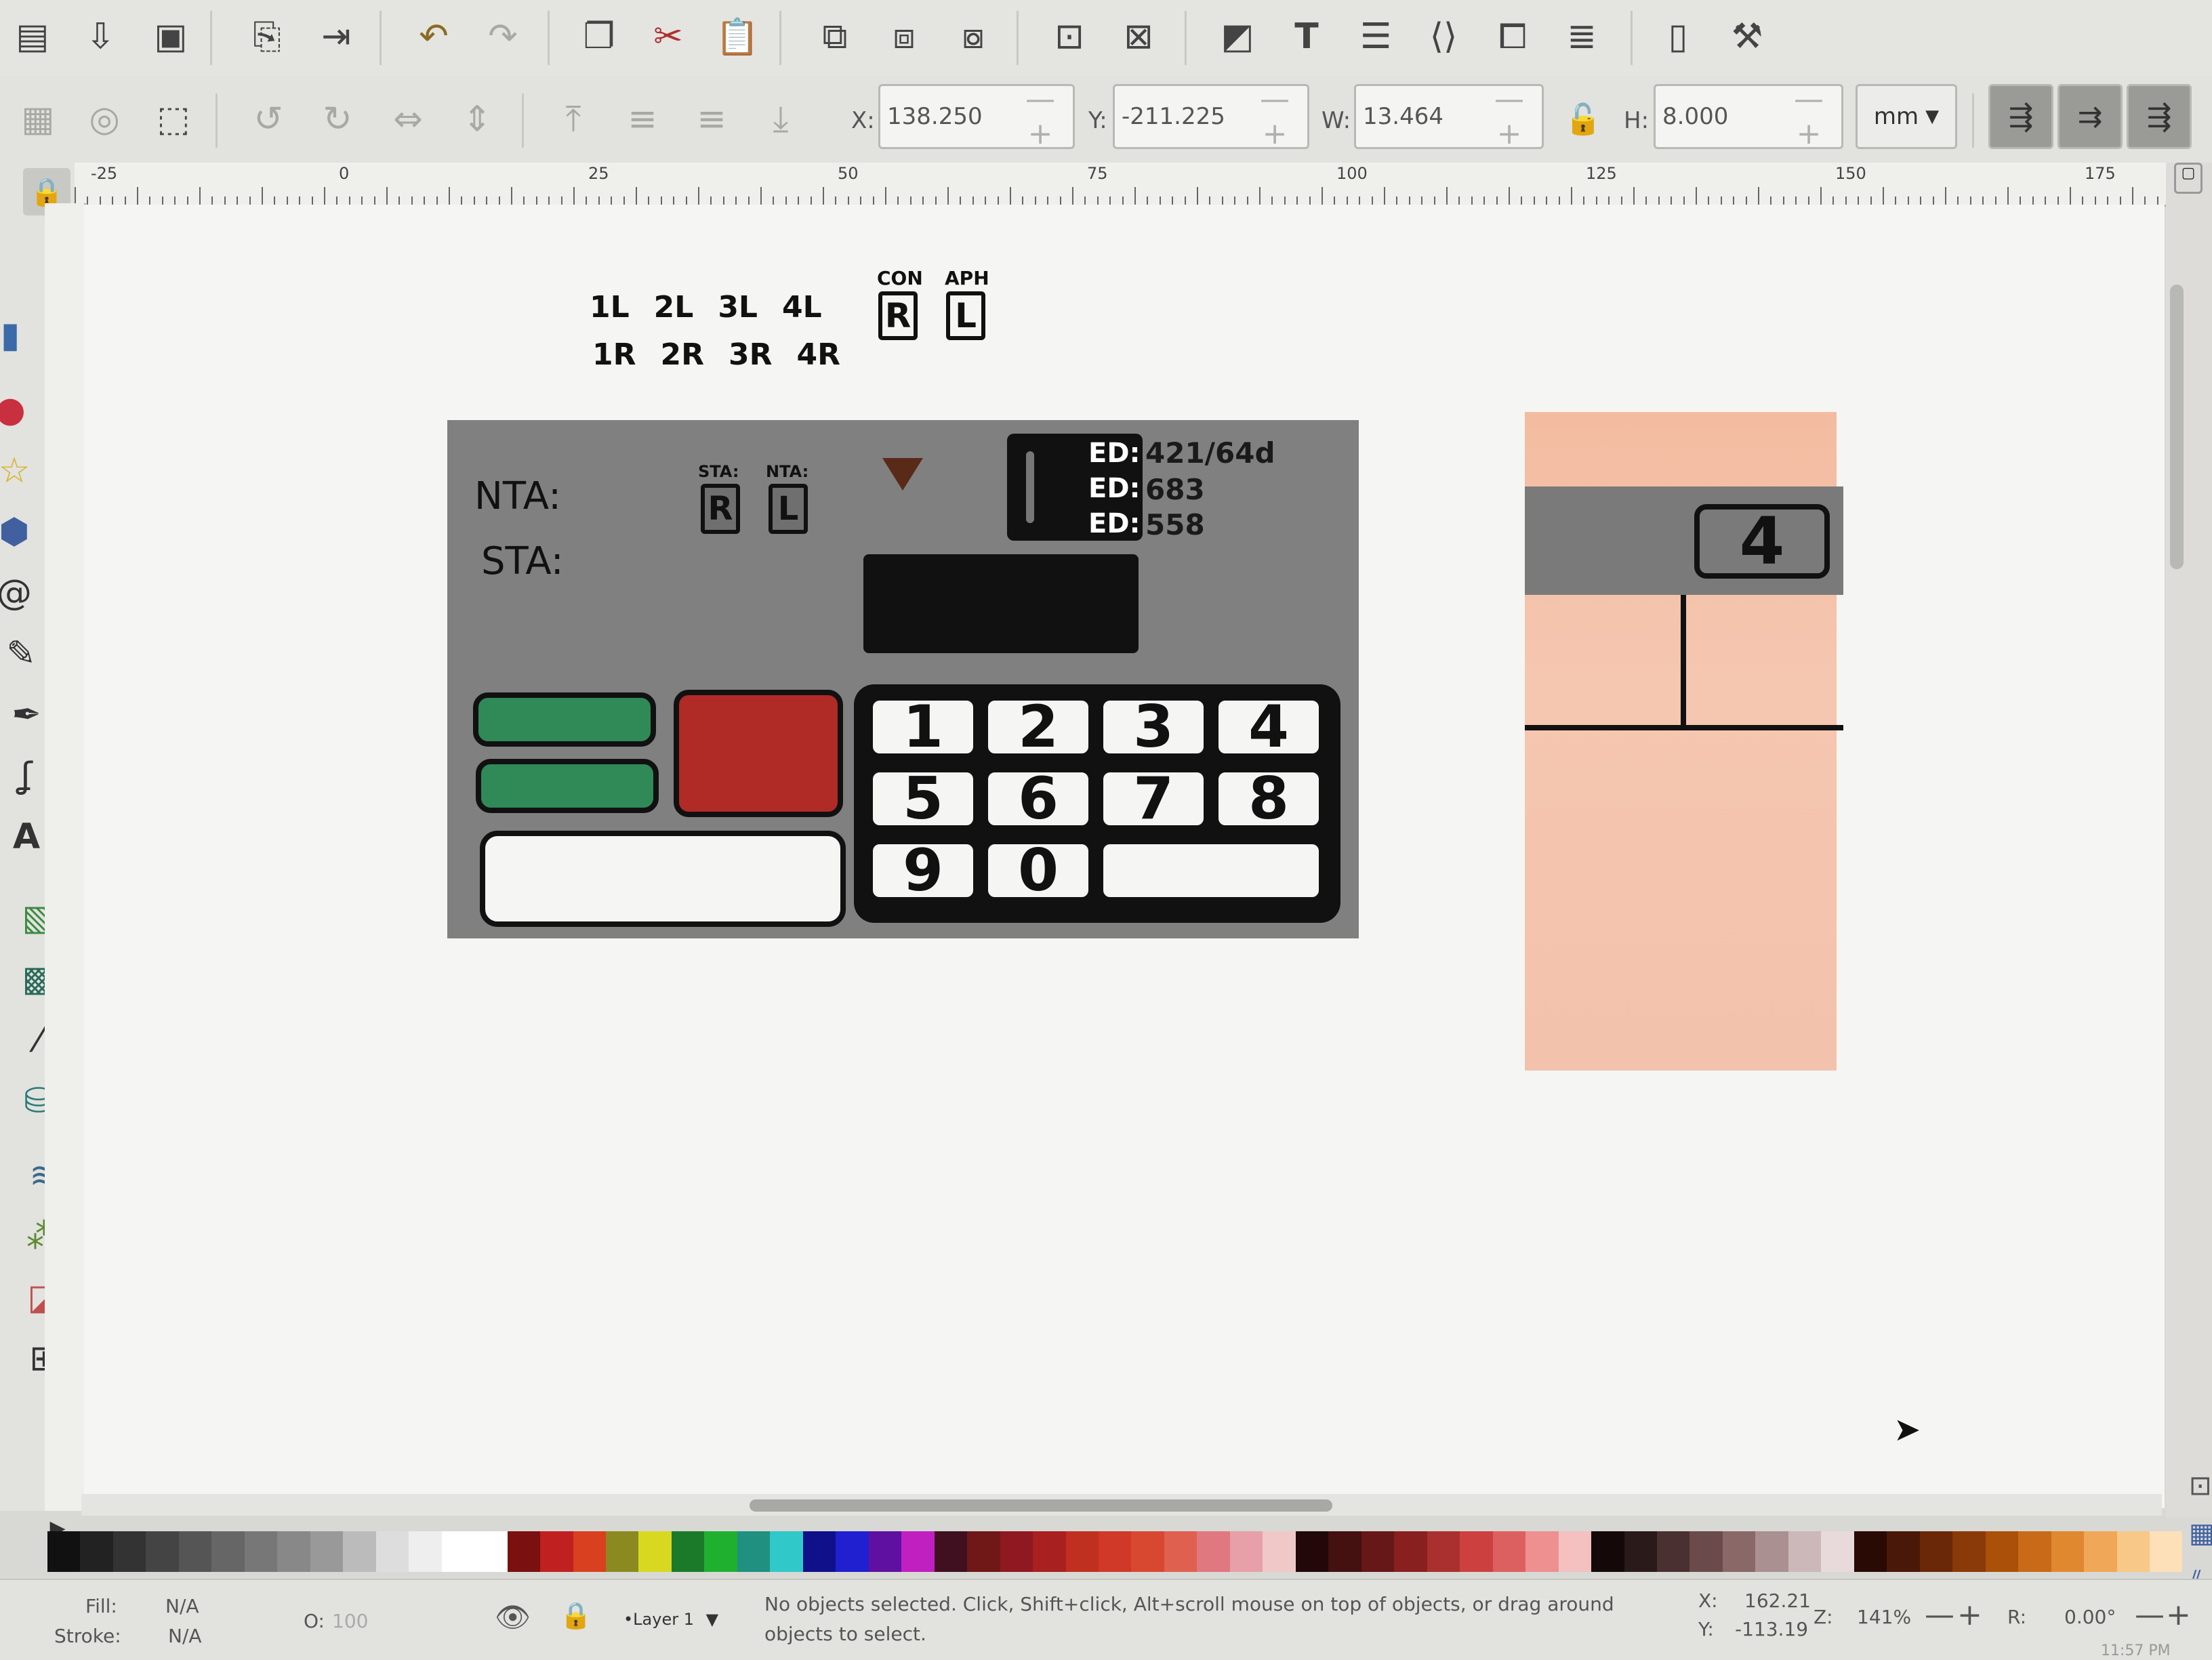 The image size is (2212, 1660). I want to click on fill-value: N/A, so click(182, 1606).